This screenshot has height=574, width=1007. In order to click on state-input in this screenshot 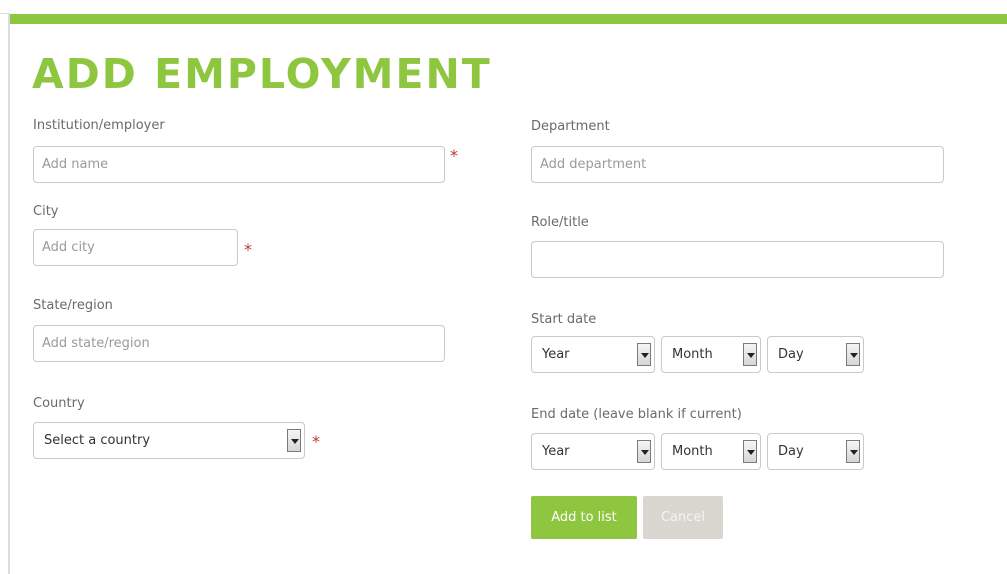, I will do `click(239, 343)`.